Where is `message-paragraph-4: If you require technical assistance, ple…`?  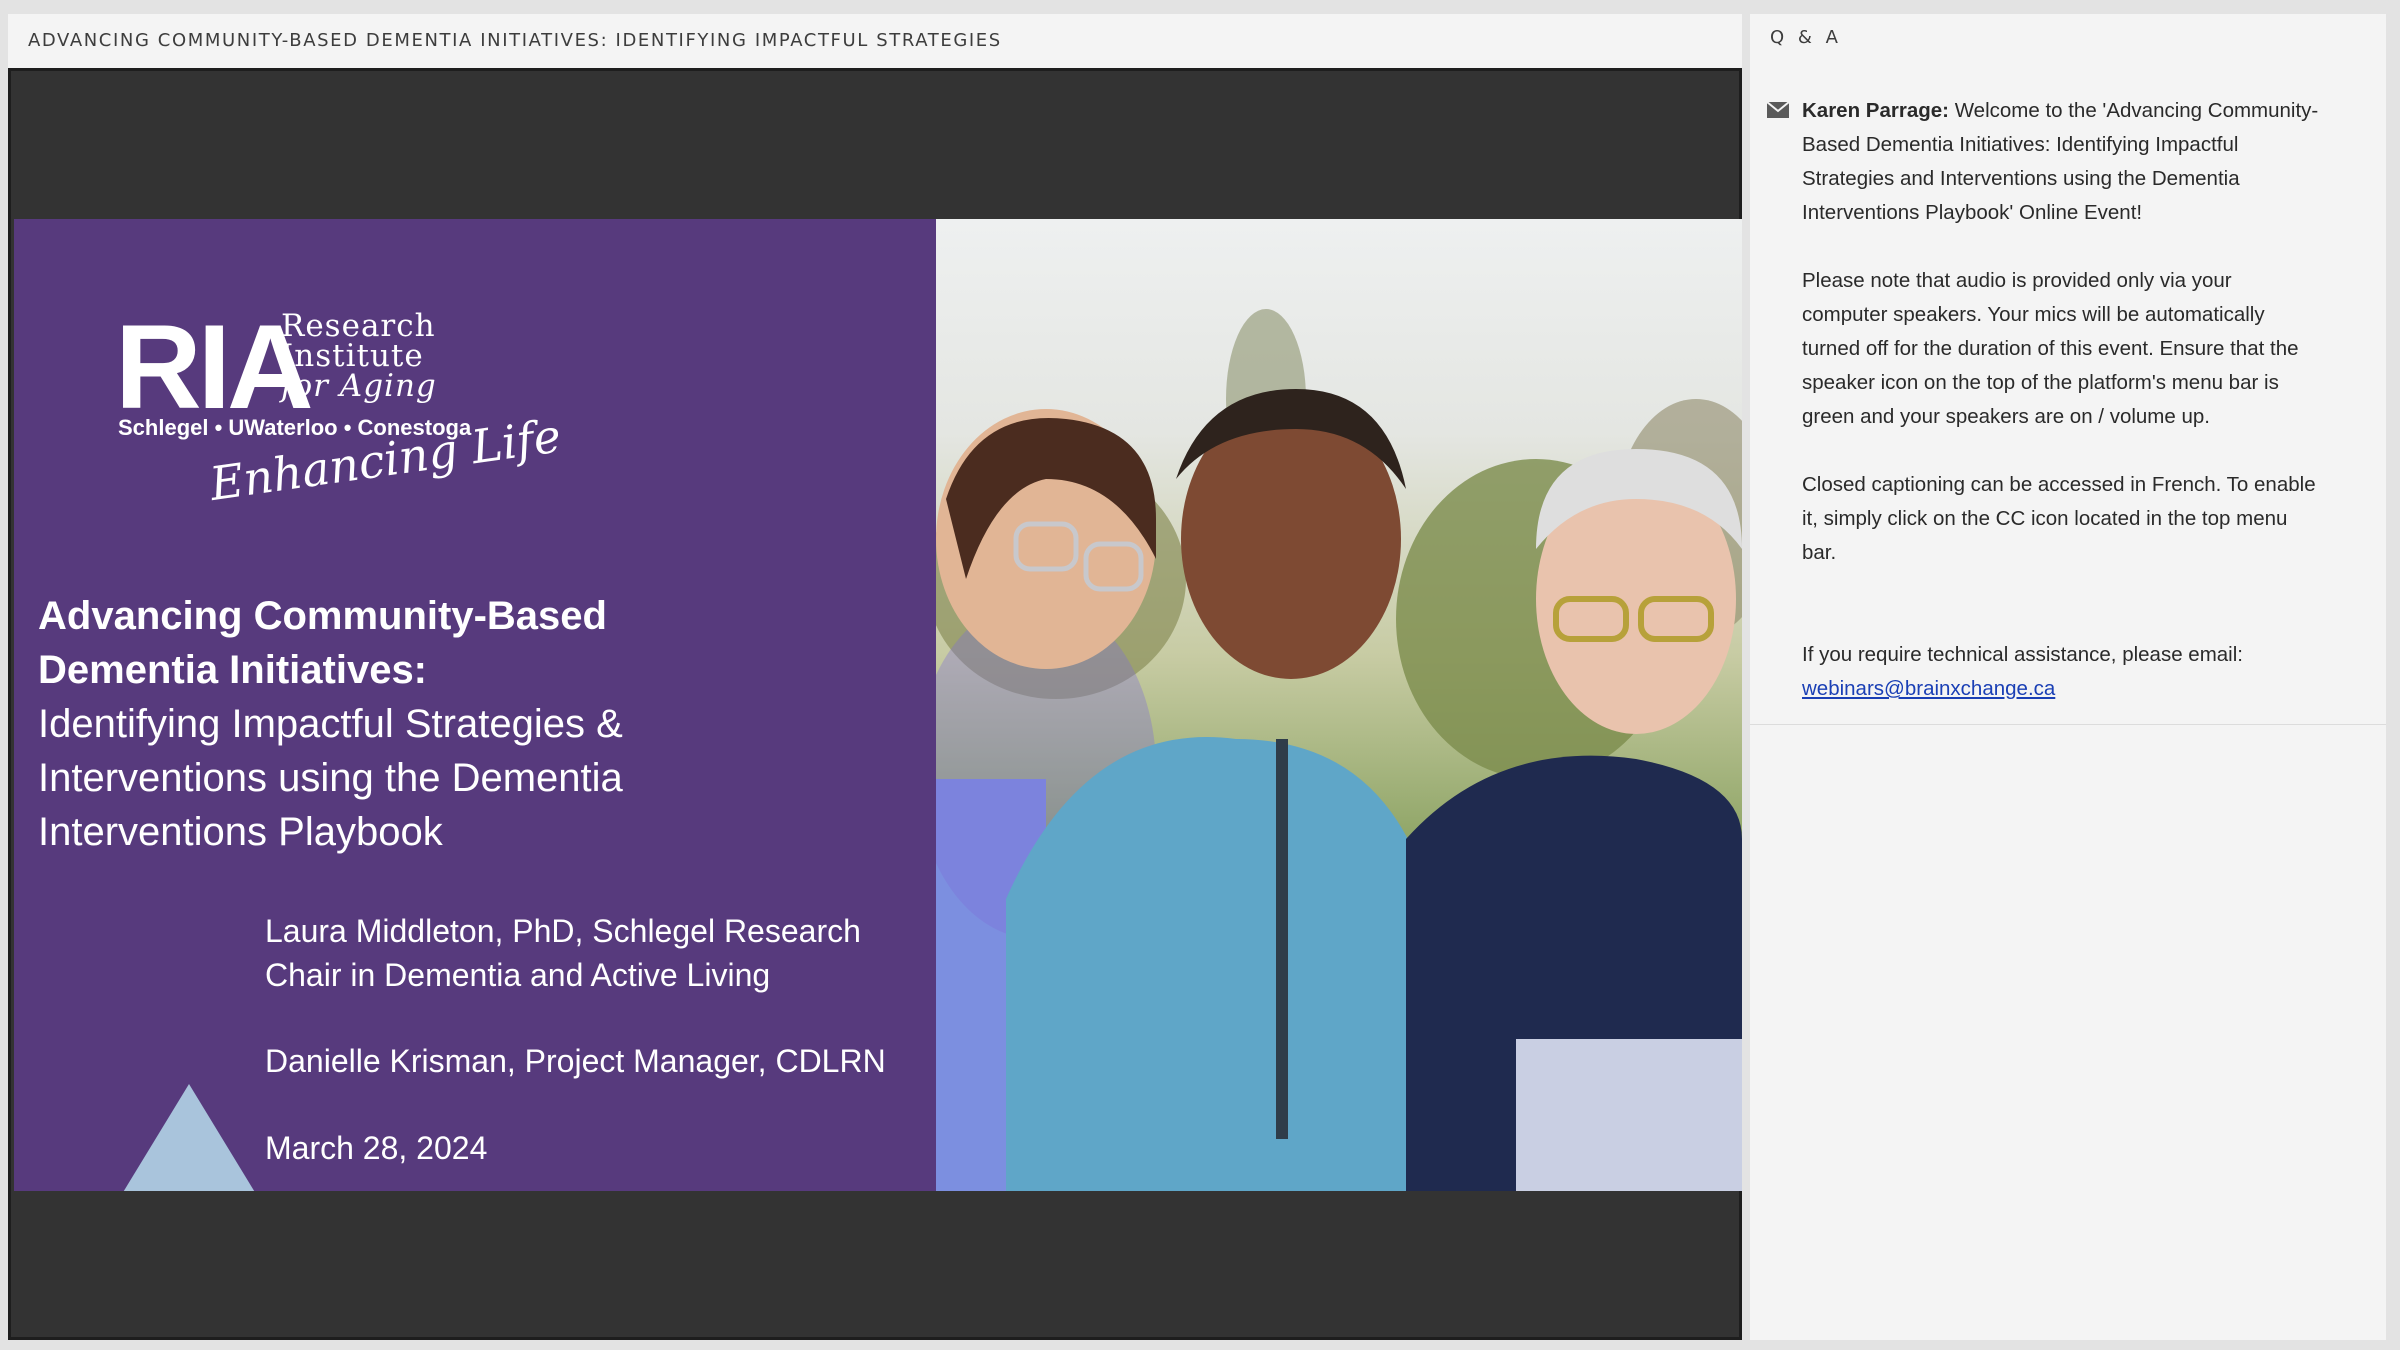 message-paragraph-4: If you require technical assistance, ple… is located at coordinates (2022, 654).